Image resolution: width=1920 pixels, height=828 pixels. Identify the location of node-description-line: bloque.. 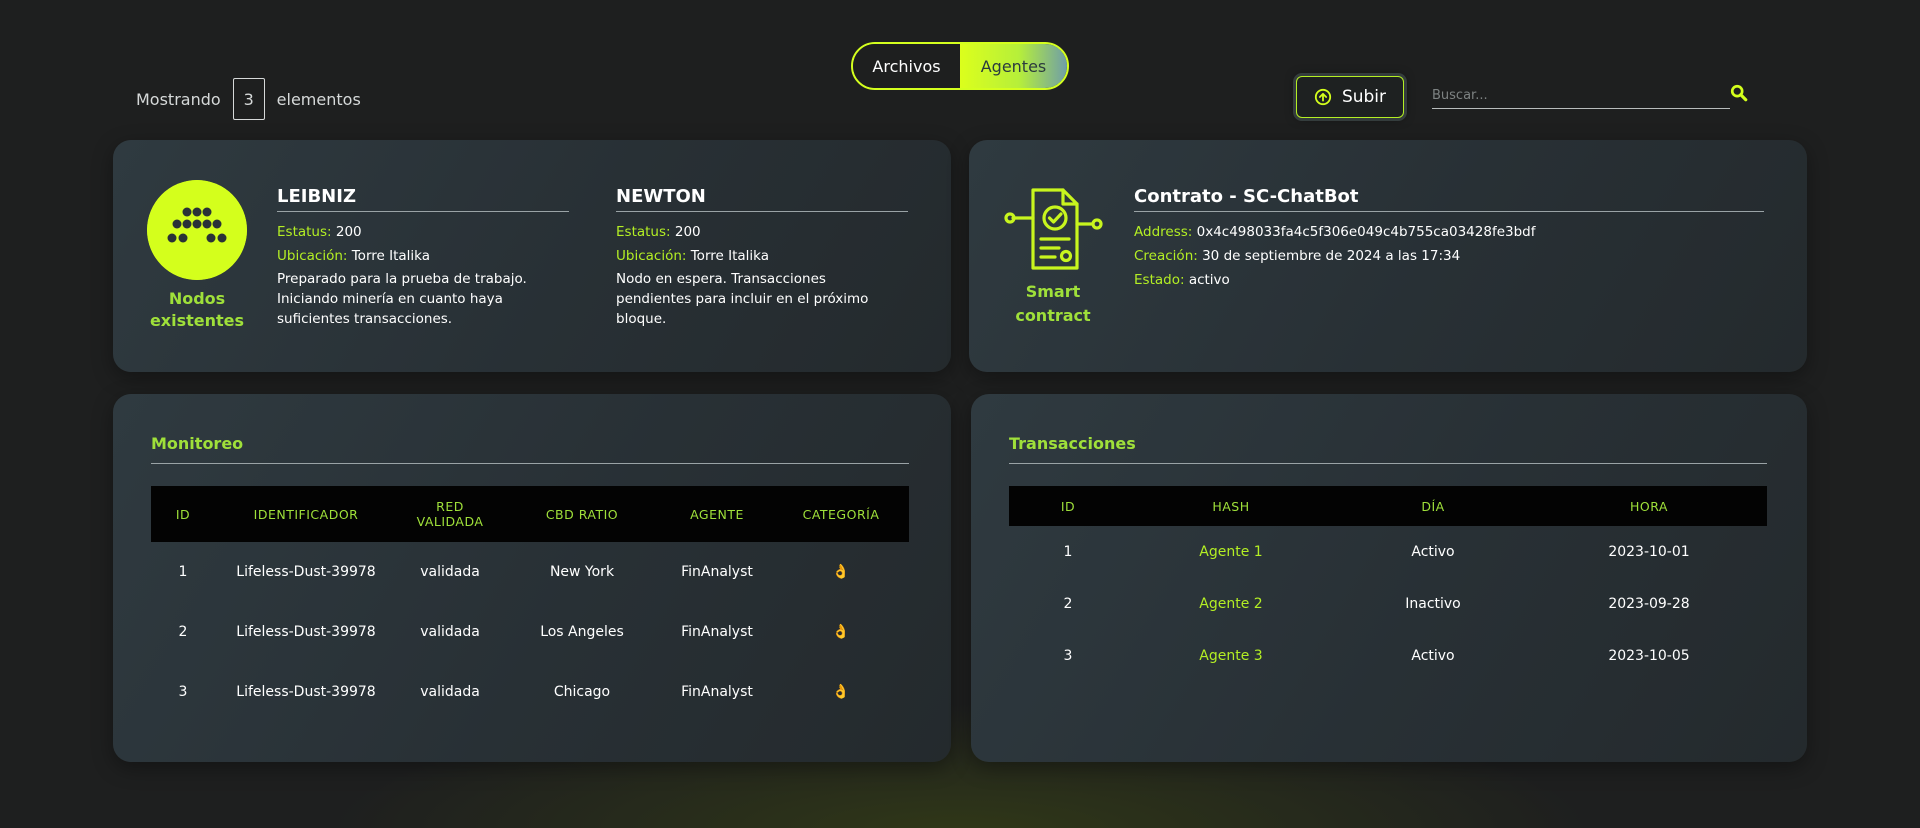
(641, 319).